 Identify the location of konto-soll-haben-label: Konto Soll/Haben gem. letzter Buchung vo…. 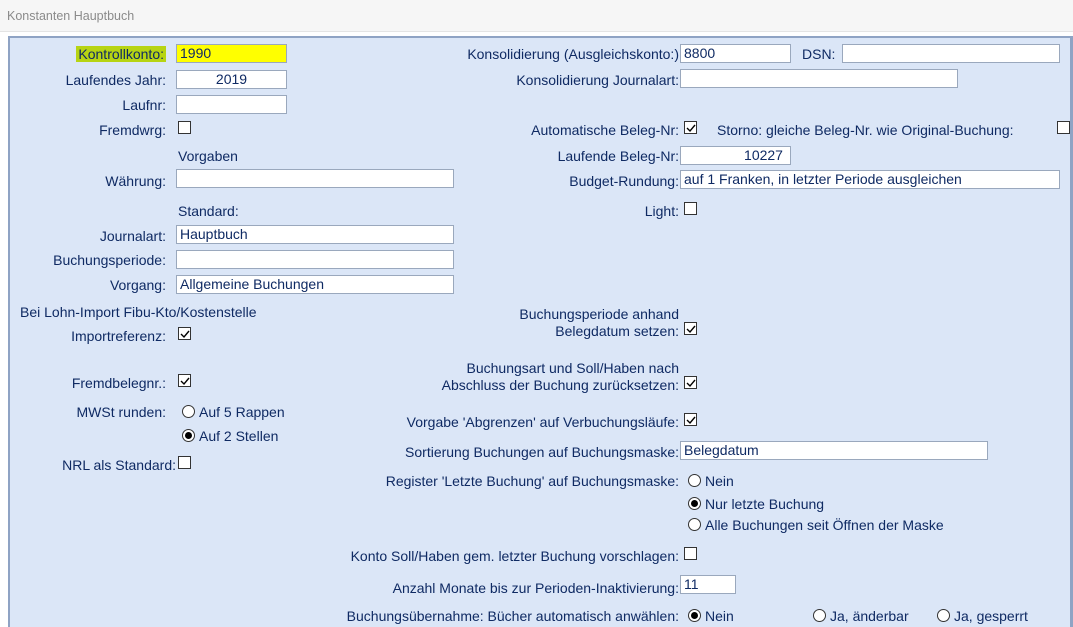
(514, 556).